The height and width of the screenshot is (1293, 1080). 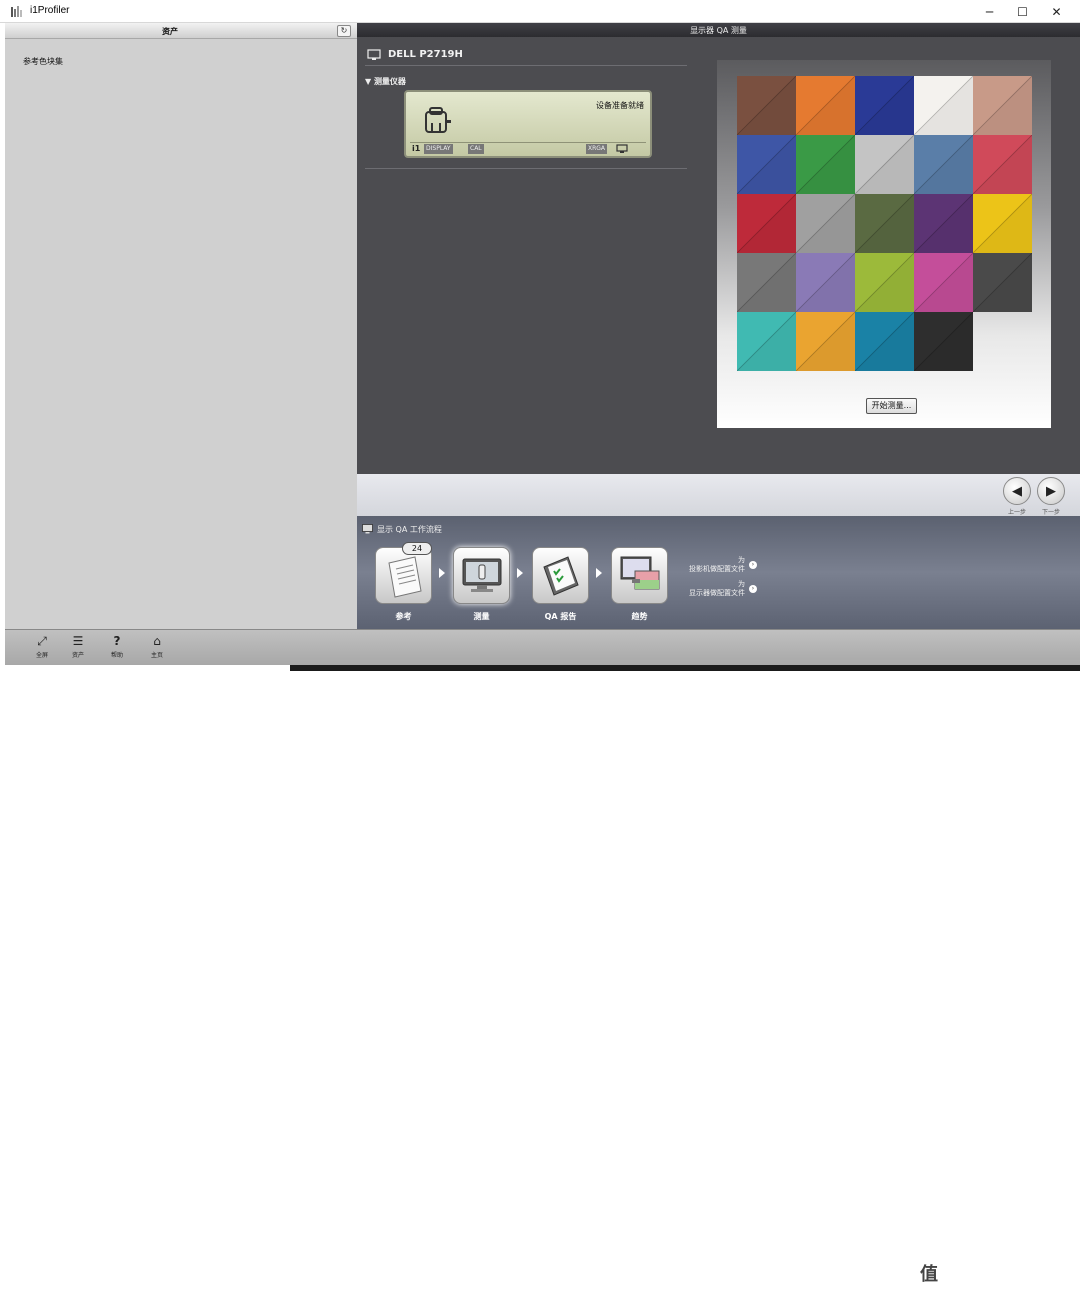 I want to click on step-qa-report, so click(x=560, y=575).